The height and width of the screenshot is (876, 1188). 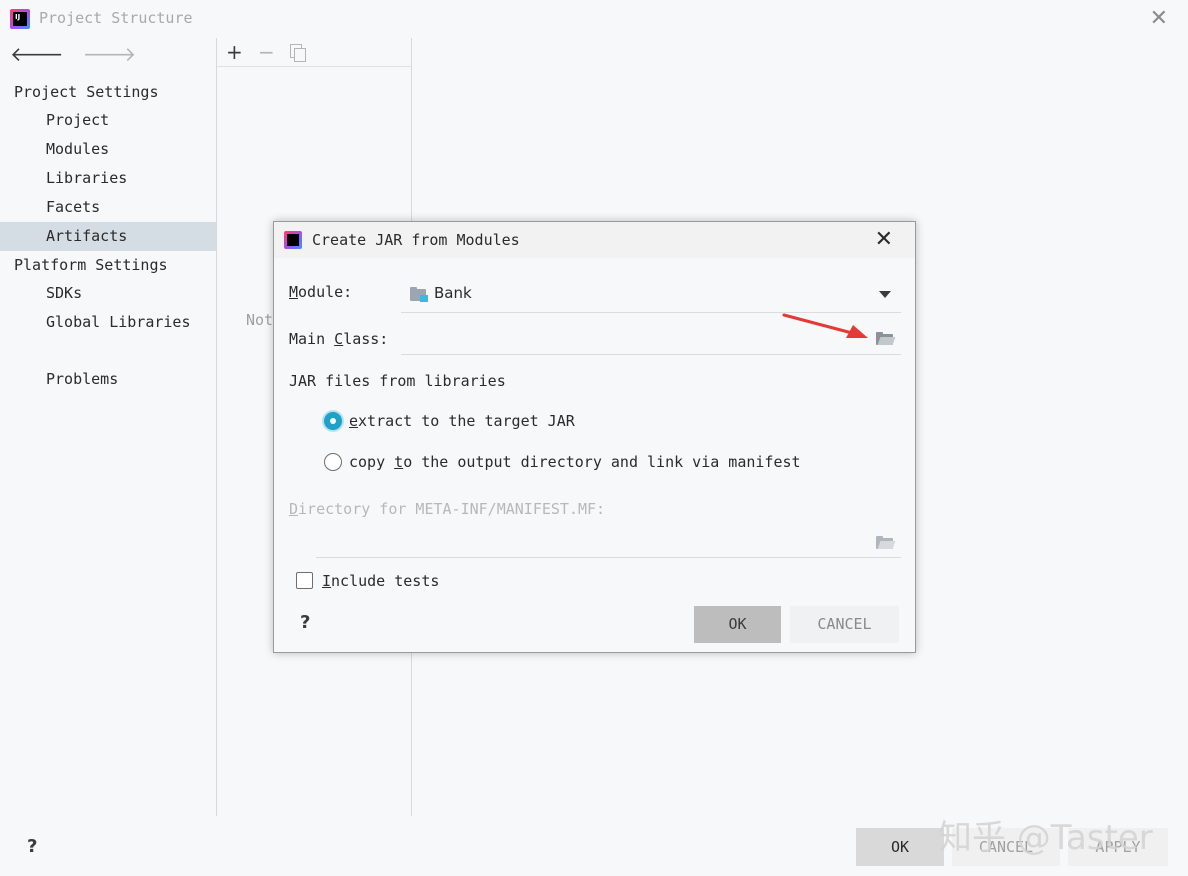 I want to click on sidebar-item-global-libraries: Global Libraries, so click(x=108, y=322).